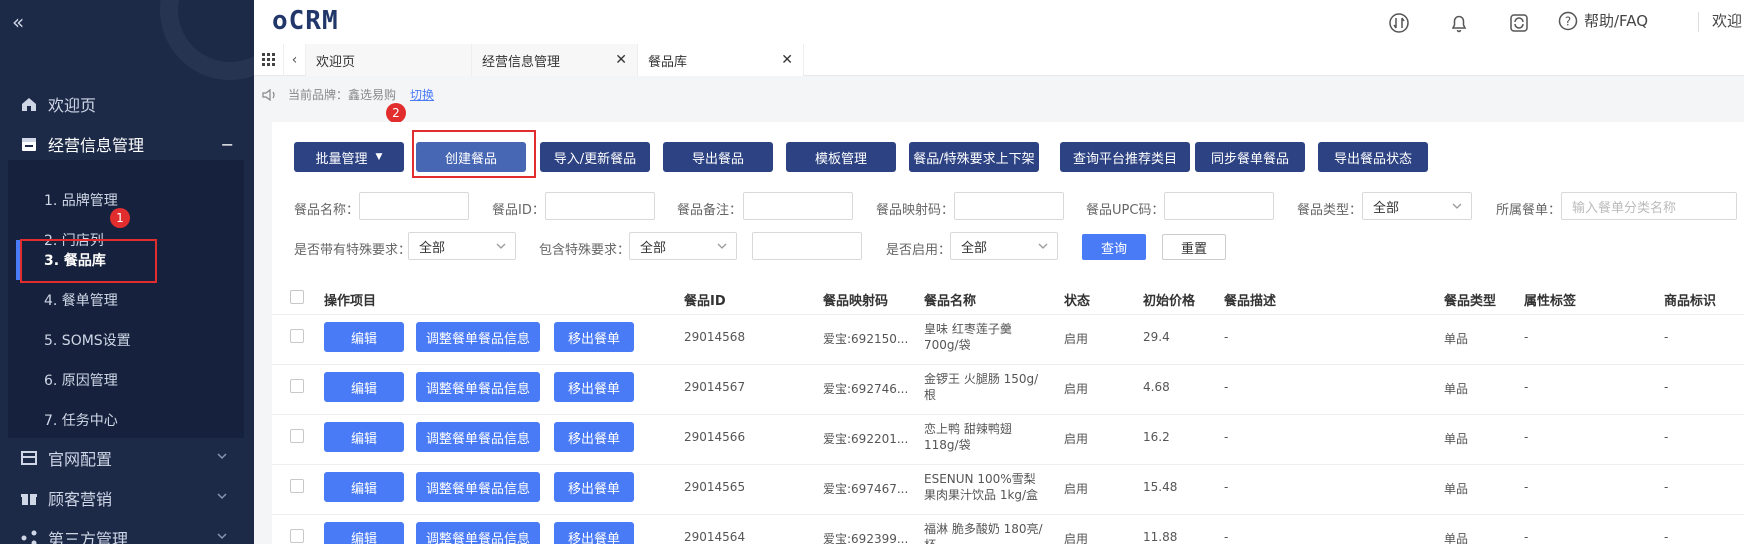 The height and width of the screenshot is (544, 1744). What do you see at coordinates (1250, 301) in the screenshot?
I see `col-header-desc: 餐品描述` at bounding box center [1250, 301].